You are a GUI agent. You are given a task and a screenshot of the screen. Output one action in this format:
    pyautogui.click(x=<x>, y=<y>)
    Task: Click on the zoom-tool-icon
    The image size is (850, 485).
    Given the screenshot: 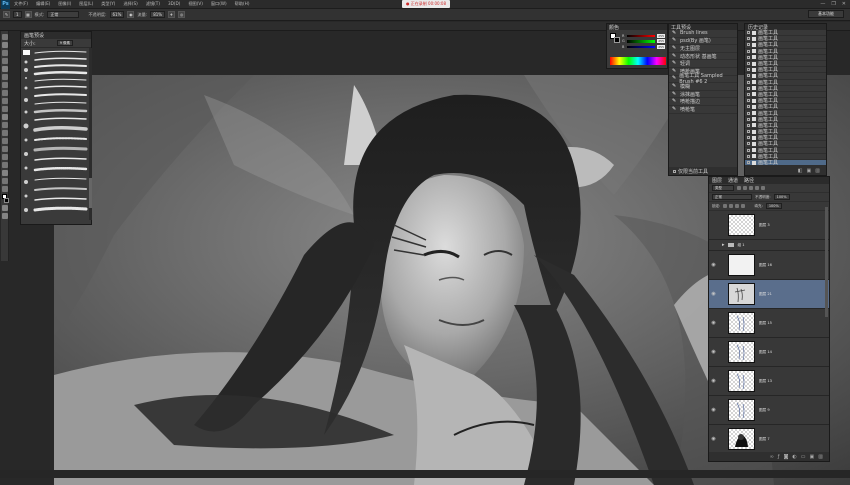 What is the action you would take?
    pyautogui.click(x=4, y=189)
    